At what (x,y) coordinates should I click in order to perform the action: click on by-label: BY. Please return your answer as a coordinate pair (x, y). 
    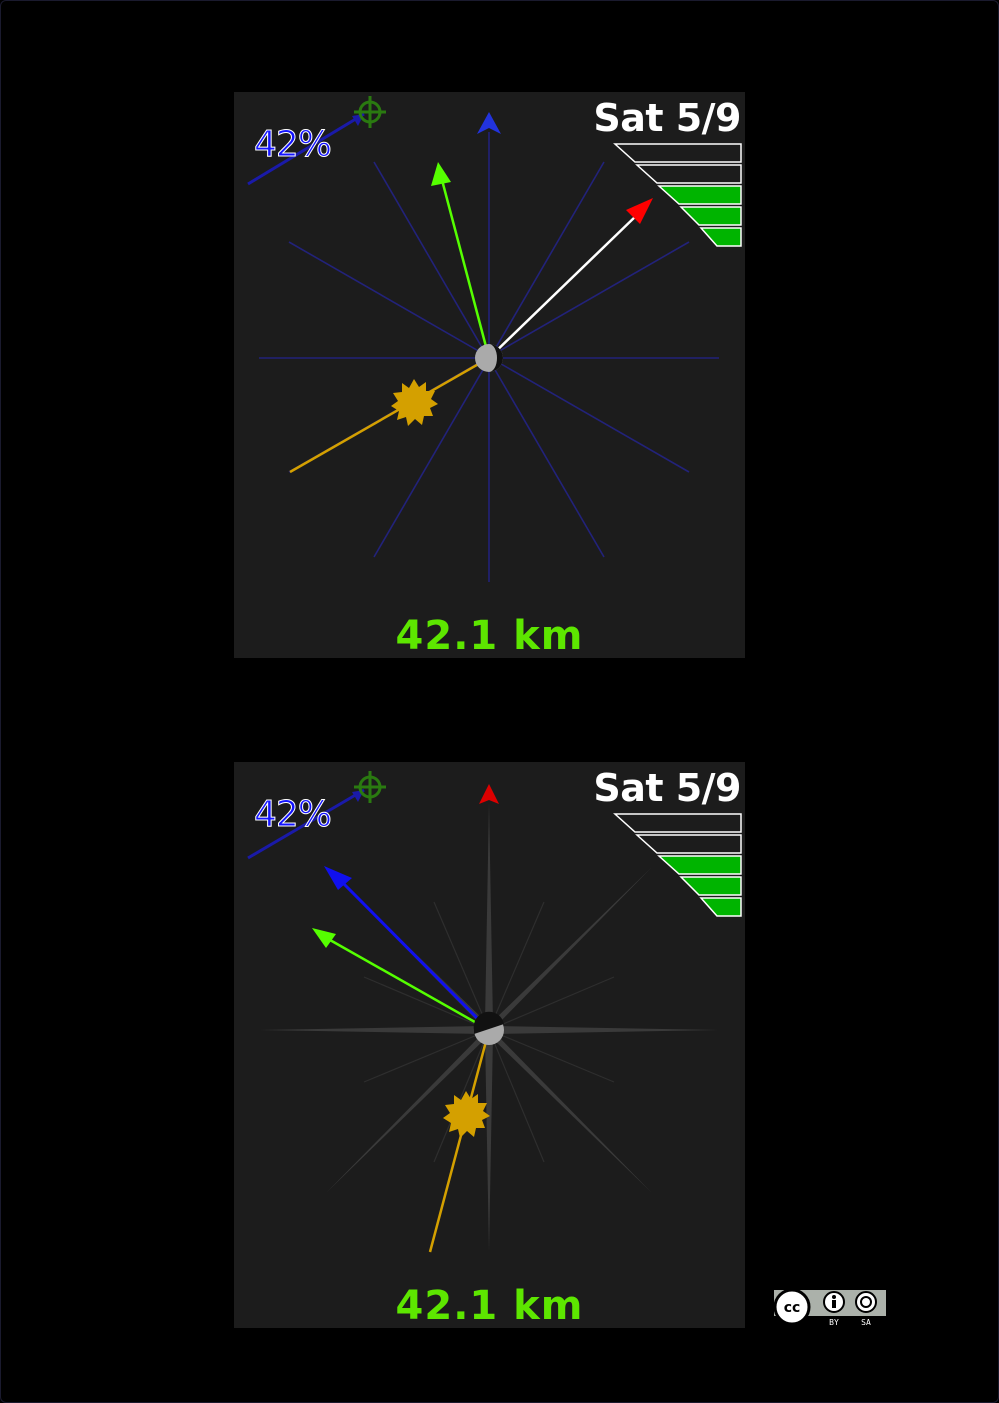
    Looking at the image, I should click on (834, 1322).